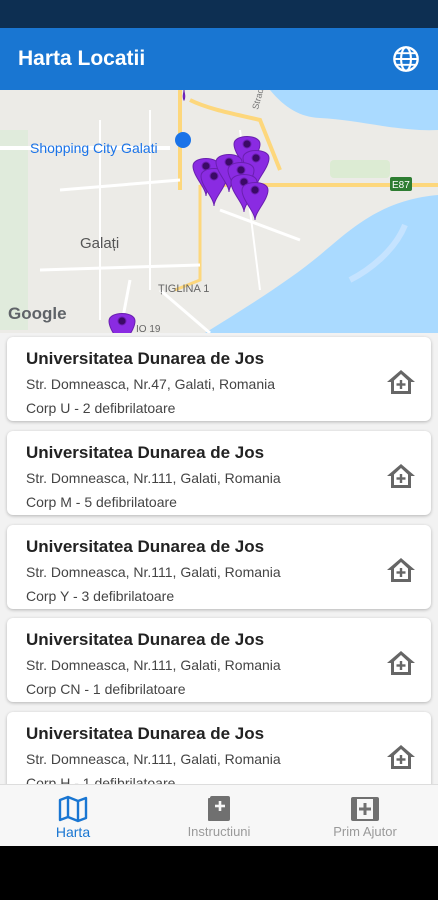 Image resolution: width=438 pixels, height=900 pixels. Describe the element at coordinates (148, 328) in the screenshot. I see `map-label-partial: IO 19` at that location.